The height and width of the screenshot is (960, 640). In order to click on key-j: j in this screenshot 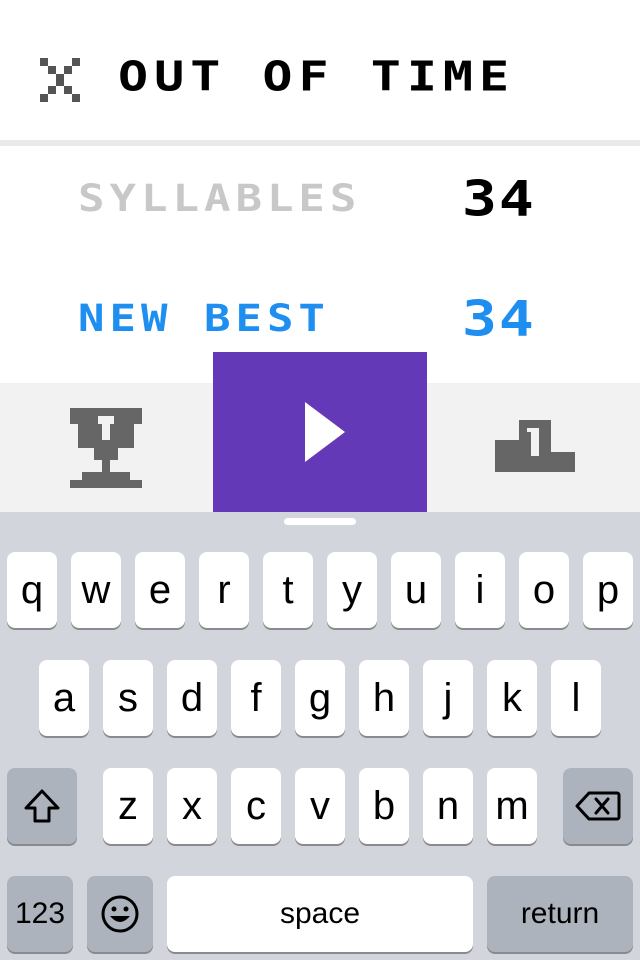, I will do `click(448, 698)`.